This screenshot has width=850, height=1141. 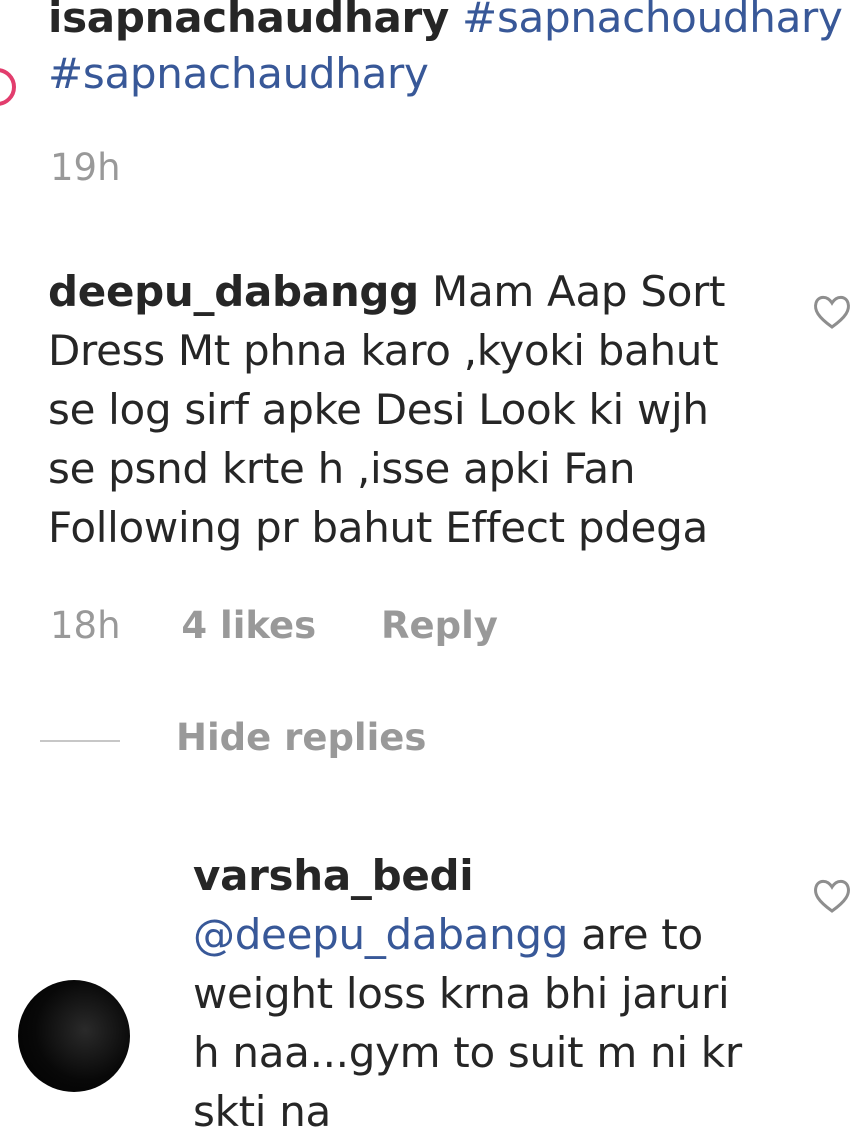 I want to click on comment-reply-button: Reply, so click(x=439, y=625).